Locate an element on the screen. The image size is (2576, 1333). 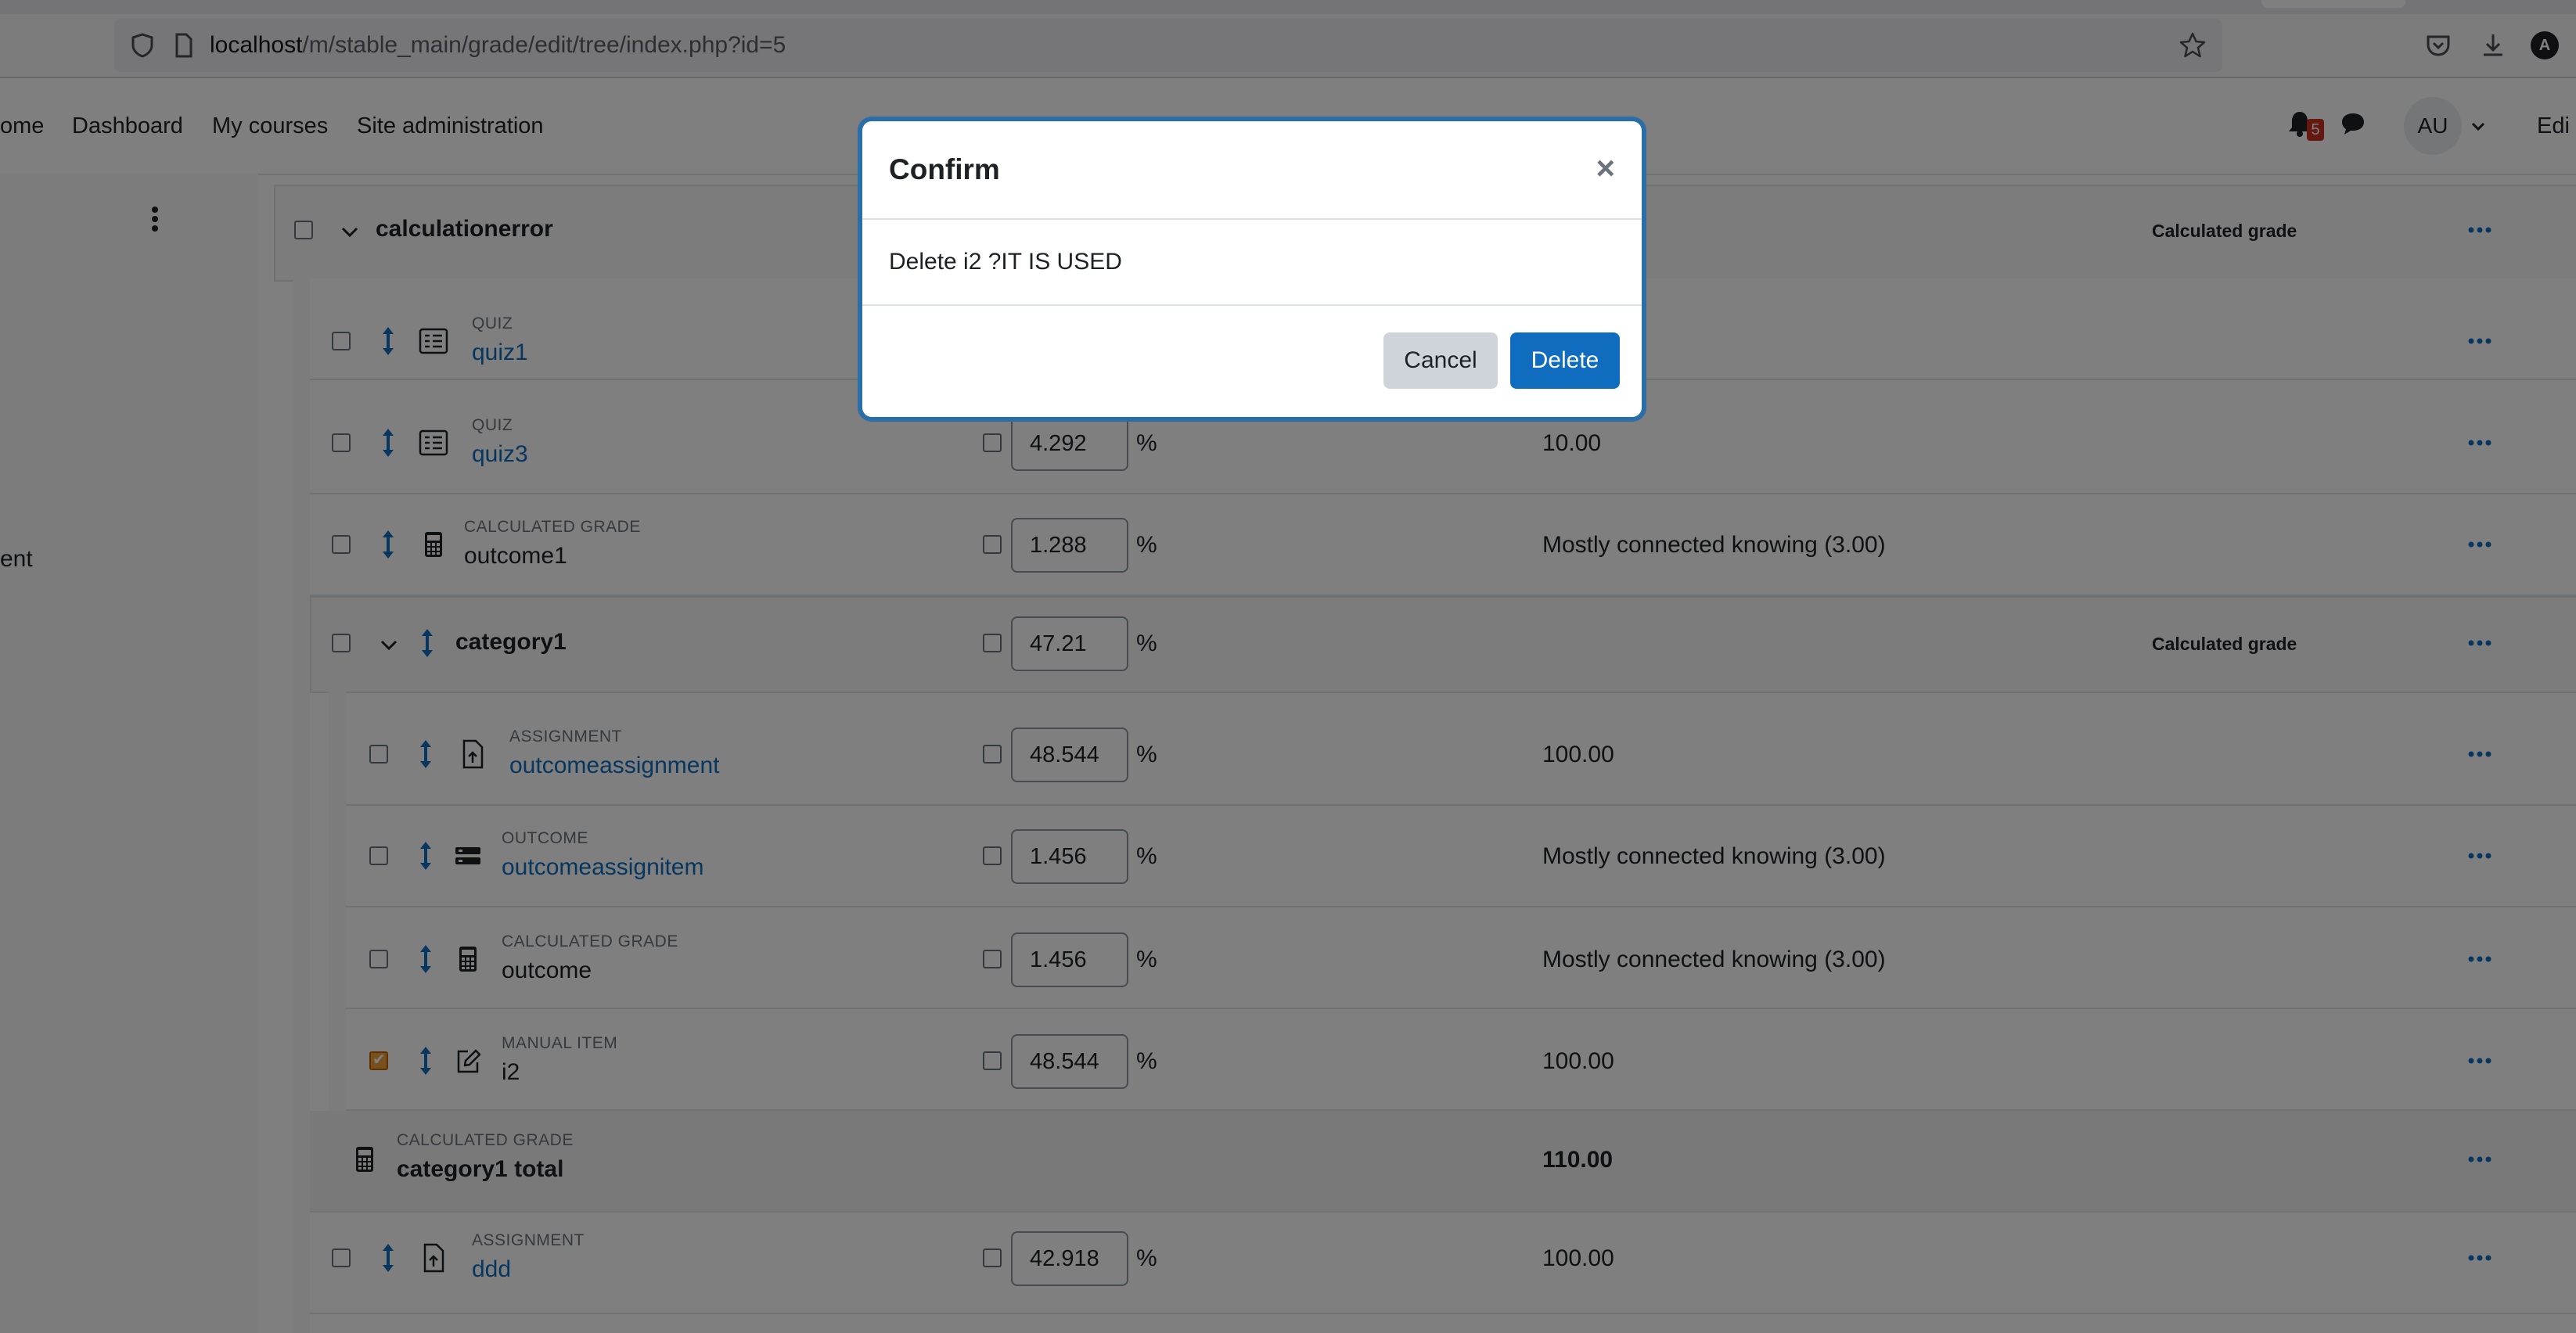
cancel-button: Cancel is located at coordinates (1440, 361).